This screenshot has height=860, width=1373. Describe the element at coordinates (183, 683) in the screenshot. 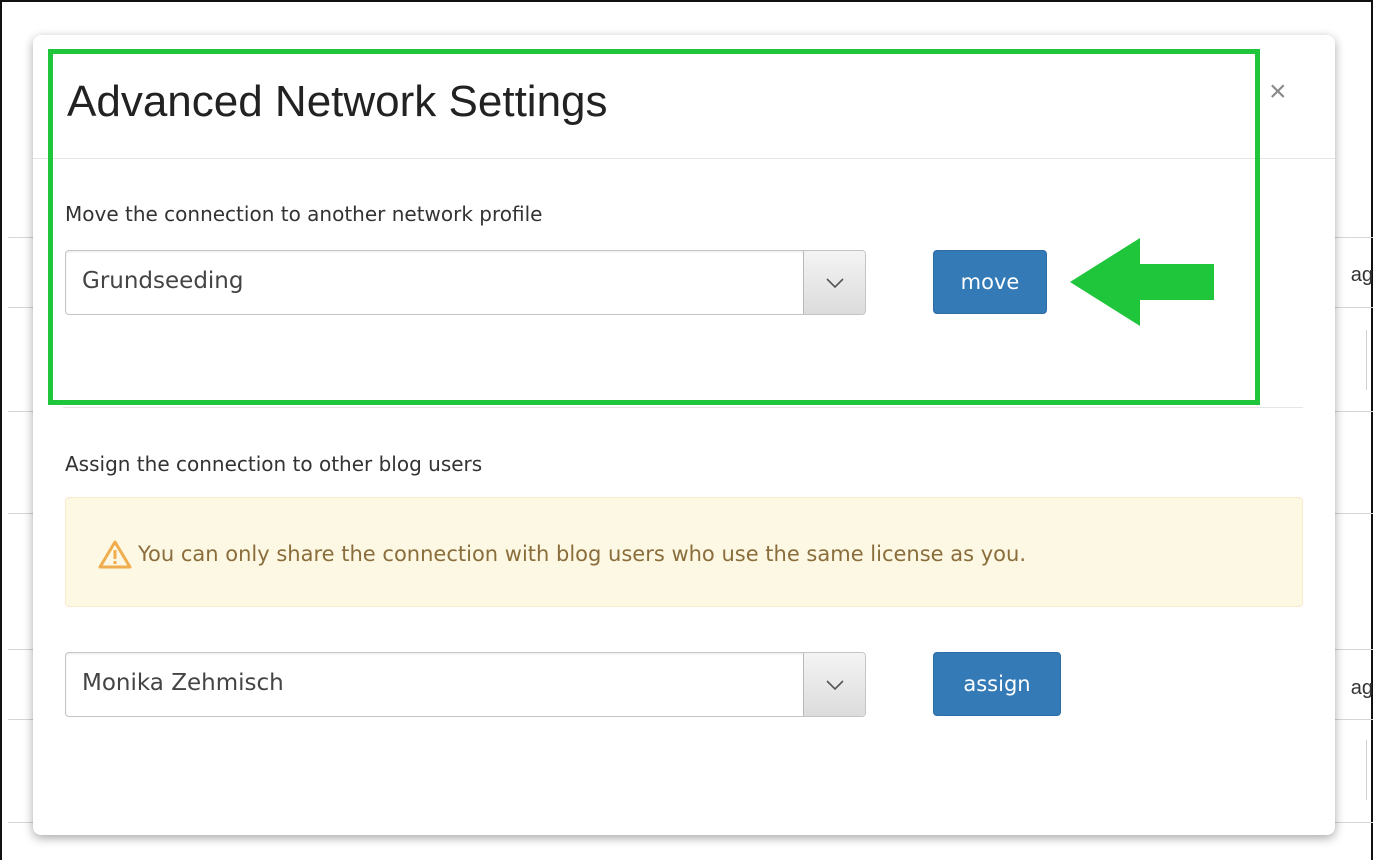

I see `blog-user-select-value: Monika Zehmisch` at that location.